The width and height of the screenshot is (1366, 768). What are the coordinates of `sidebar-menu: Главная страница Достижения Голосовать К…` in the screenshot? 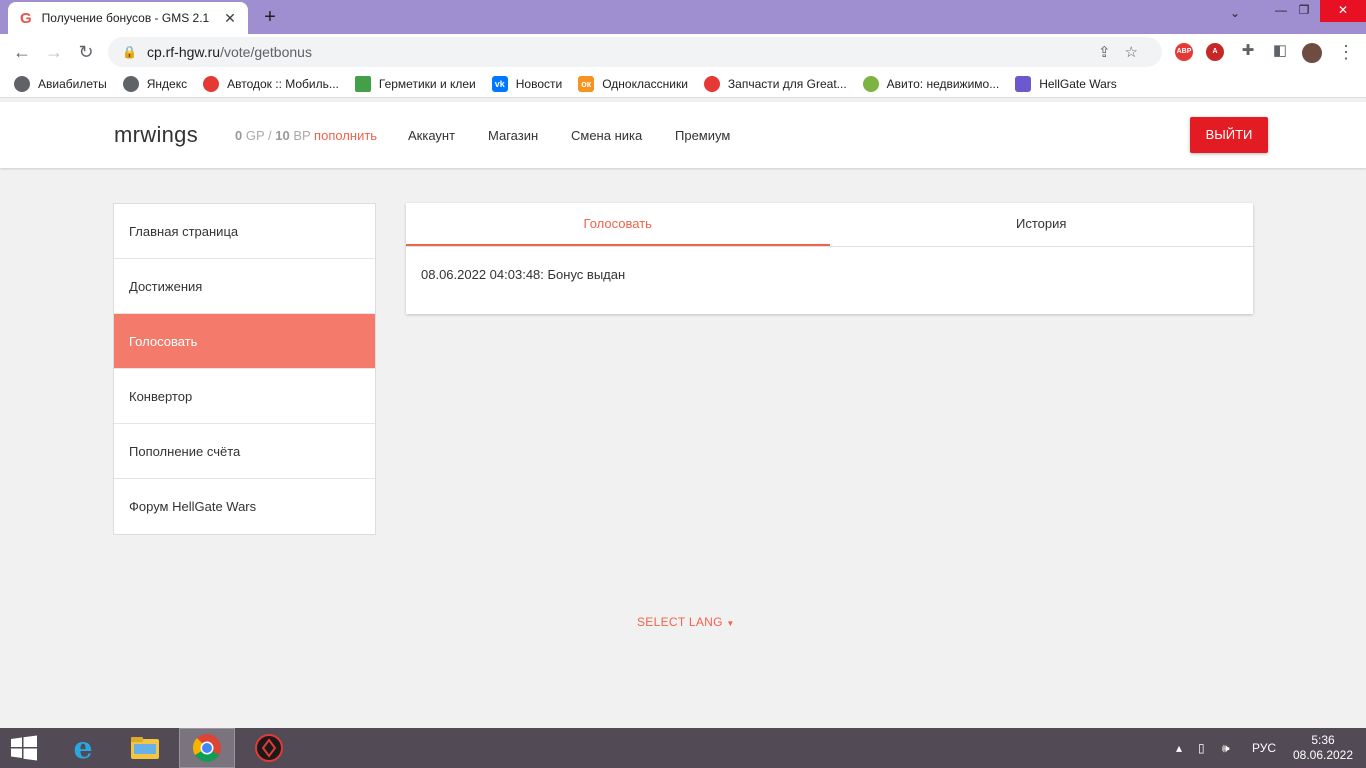 It's located at (244, 369).